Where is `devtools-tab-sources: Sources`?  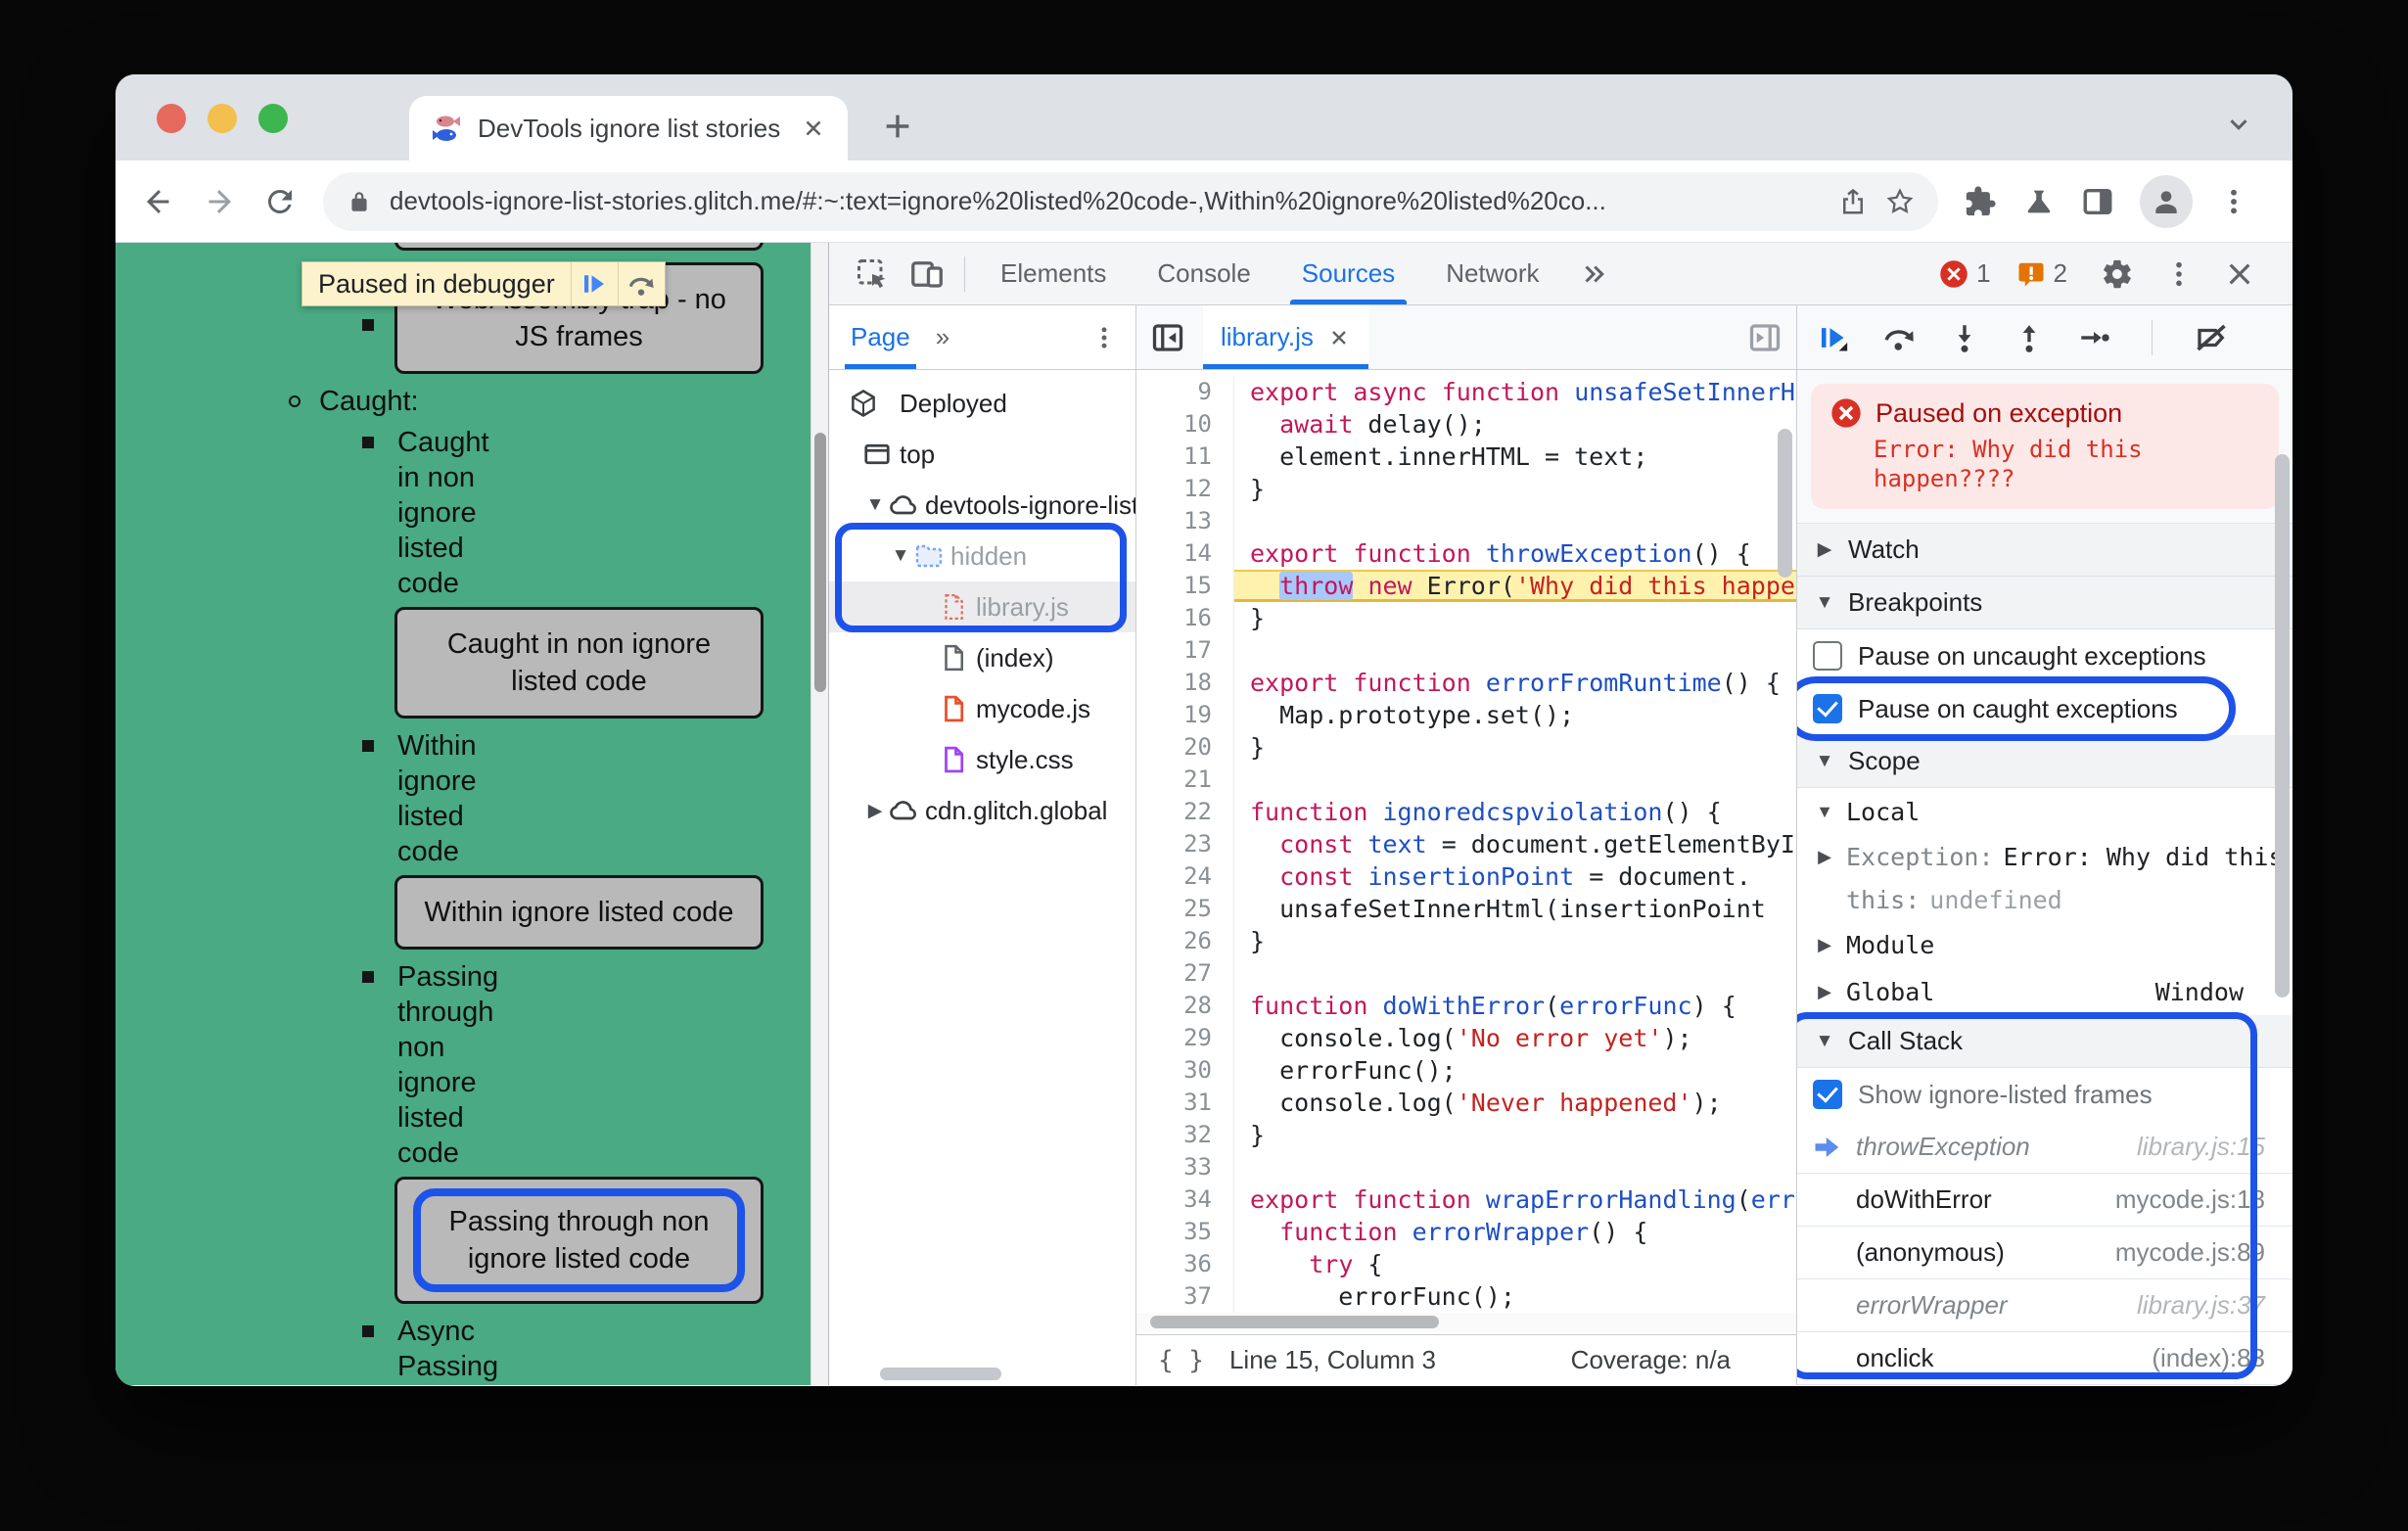 devtools-tab-sources: Sources is located at coordinates (1348, 274).